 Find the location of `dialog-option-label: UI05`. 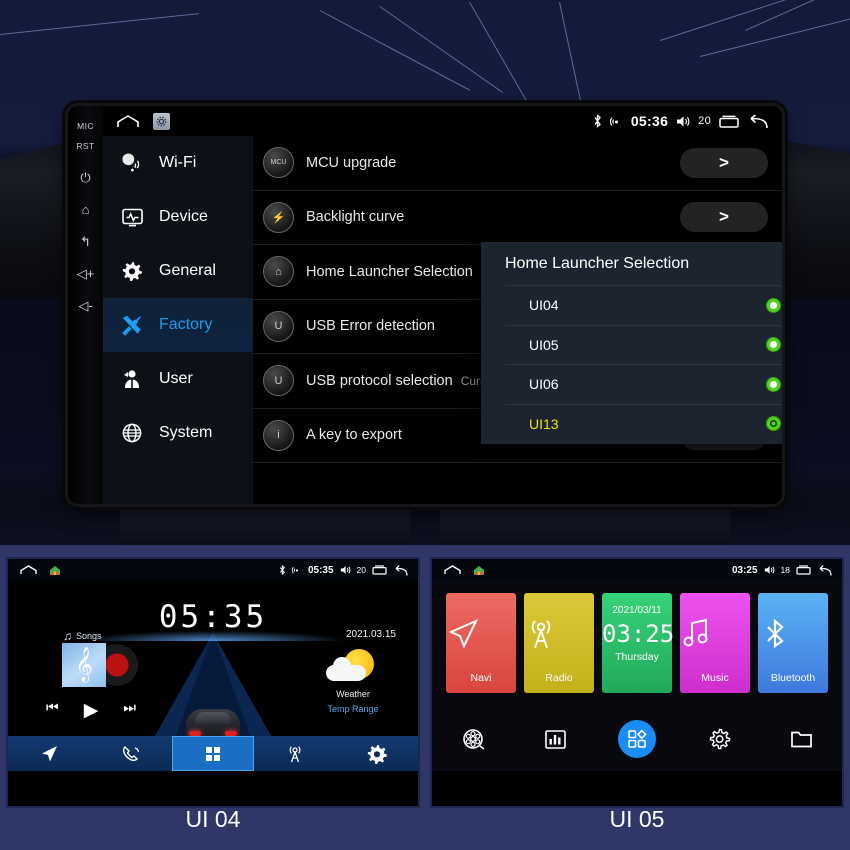

dialog-option-label: UI05 is located at coordinates (544, 344).